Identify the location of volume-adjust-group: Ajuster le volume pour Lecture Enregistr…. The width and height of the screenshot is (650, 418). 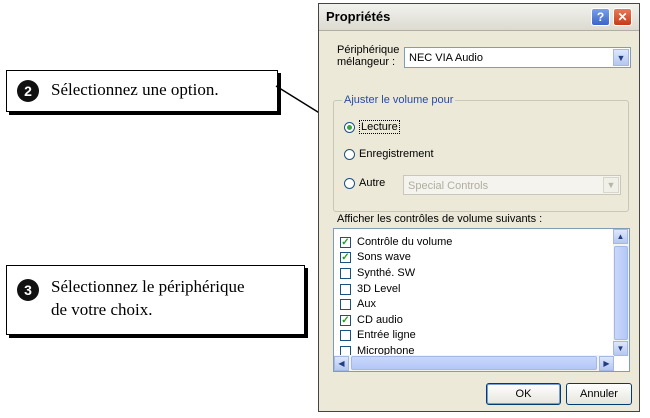
(481, 153).